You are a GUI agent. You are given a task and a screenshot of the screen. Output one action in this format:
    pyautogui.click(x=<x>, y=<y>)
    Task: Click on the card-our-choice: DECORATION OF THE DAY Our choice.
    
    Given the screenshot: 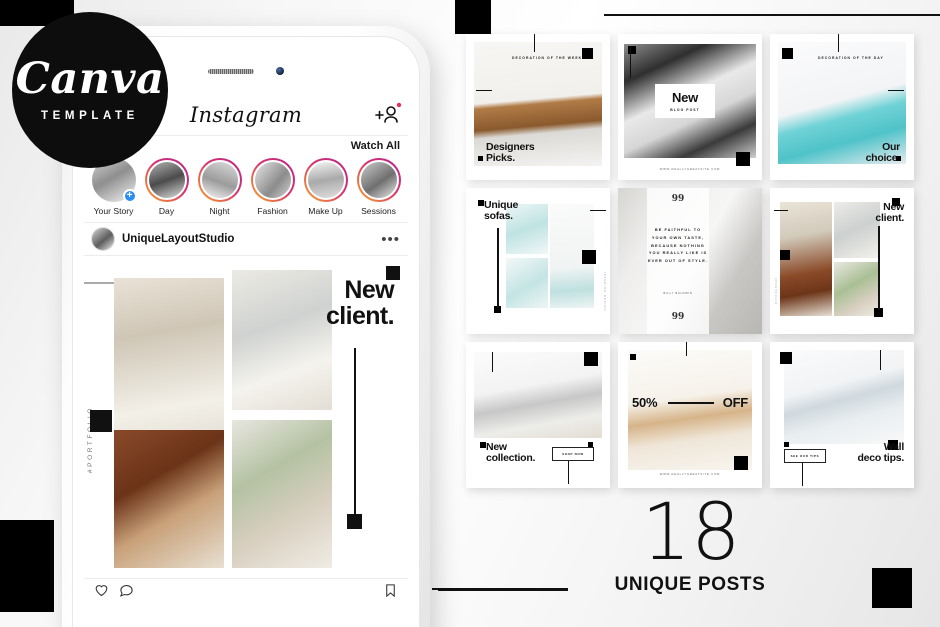 What is the action you would take?
    pyautogui.click(x=842, y=107)
    